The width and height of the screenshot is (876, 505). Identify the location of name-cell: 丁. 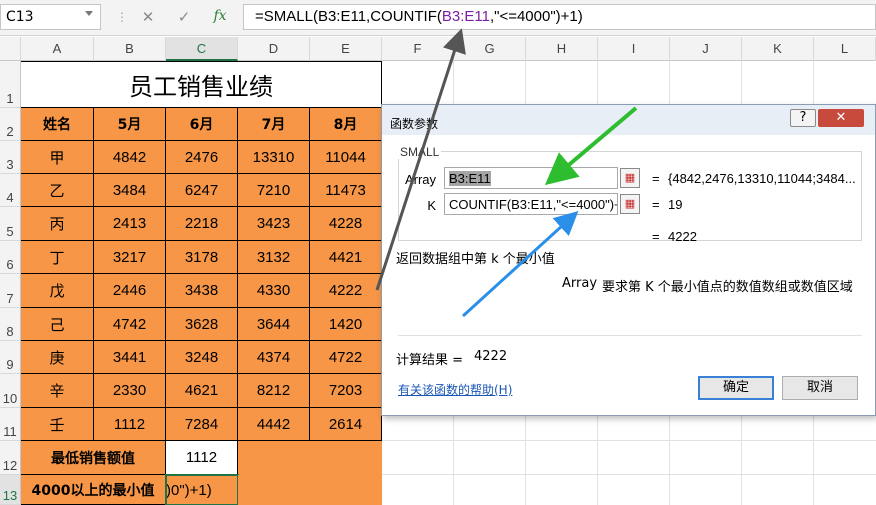
(57, 257).